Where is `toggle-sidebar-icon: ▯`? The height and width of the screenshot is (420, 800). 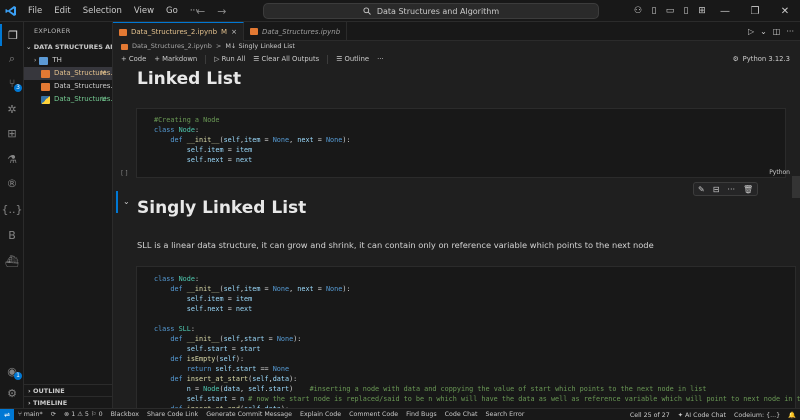 toggle-sidebar-icon: ▯ is located at coordinates (654, 11).